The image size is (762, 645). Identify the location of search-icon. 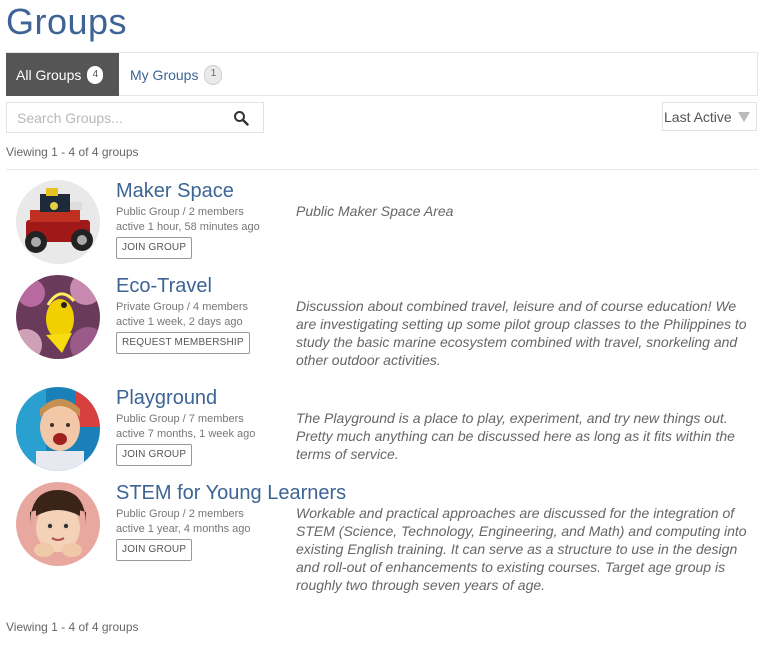
(241, 118).